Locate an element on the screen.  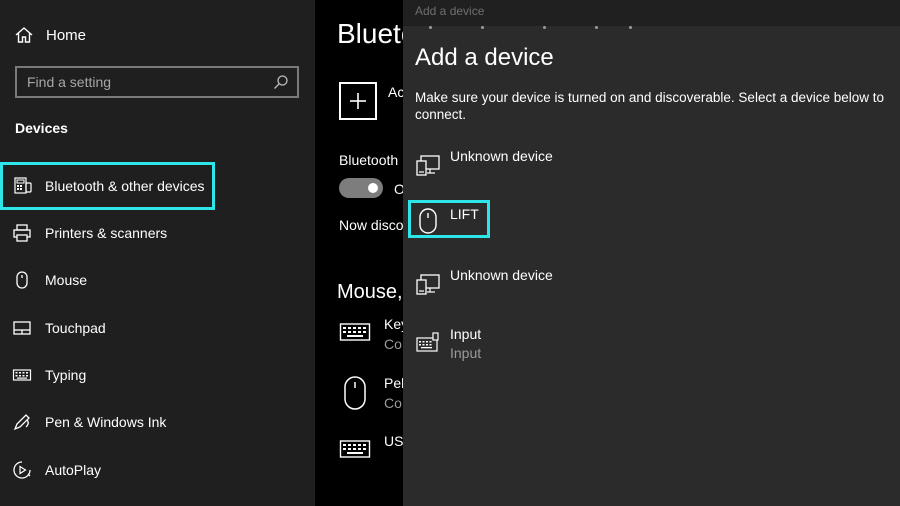
device-name: LIFT is located at coordinates (464, 214).